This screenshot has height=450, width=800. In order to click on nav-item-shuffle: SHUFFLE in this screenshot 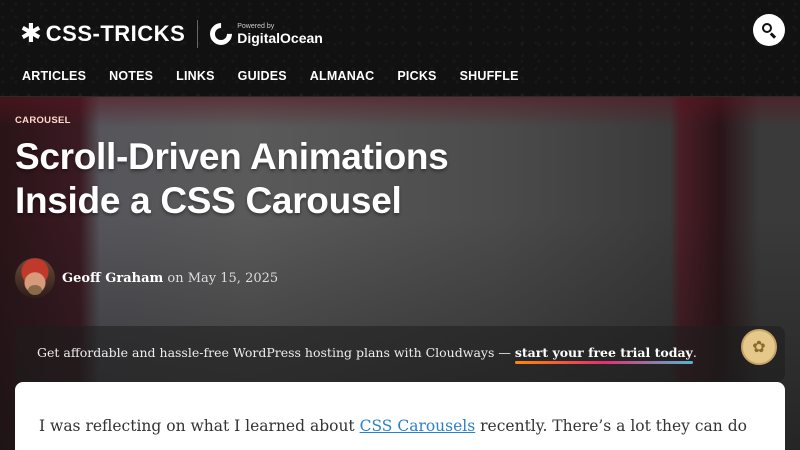, I will do `click(489, 76)`.